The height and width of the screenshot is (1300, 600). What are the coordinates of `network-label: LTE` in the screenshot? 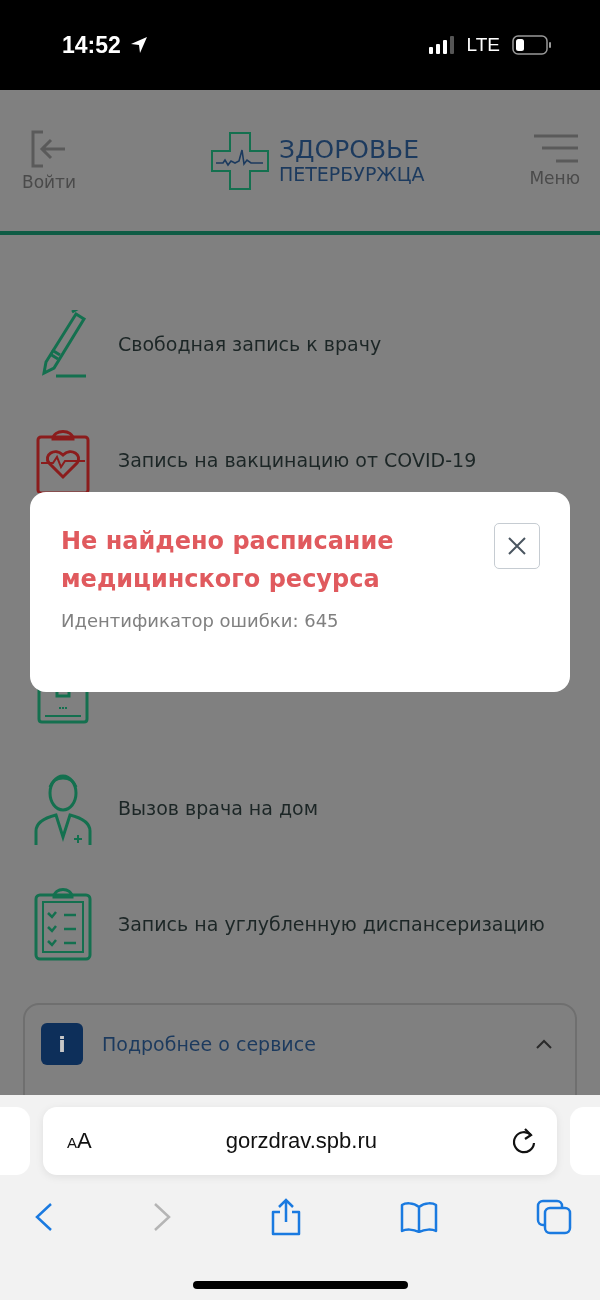 It's located at (483, 45).